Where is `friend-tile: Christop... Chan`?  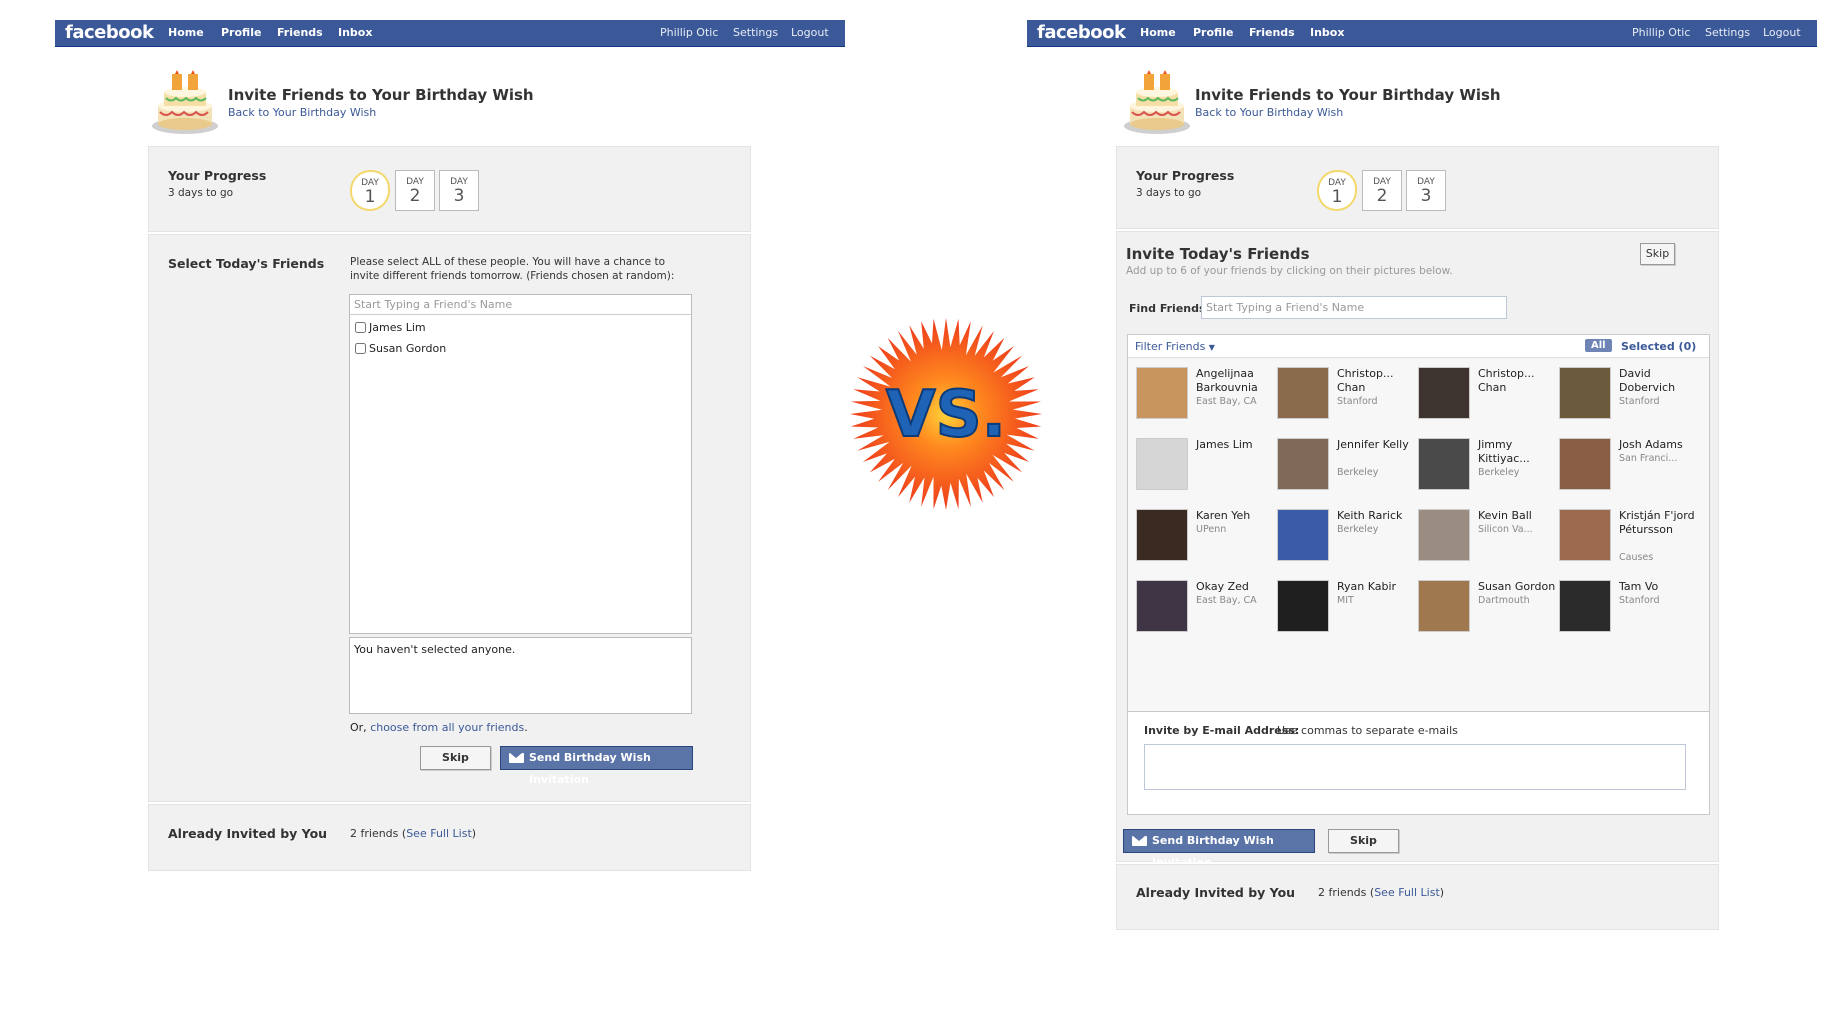 friend-tile: Christop... Chan is located at coordinates (1488, 400).